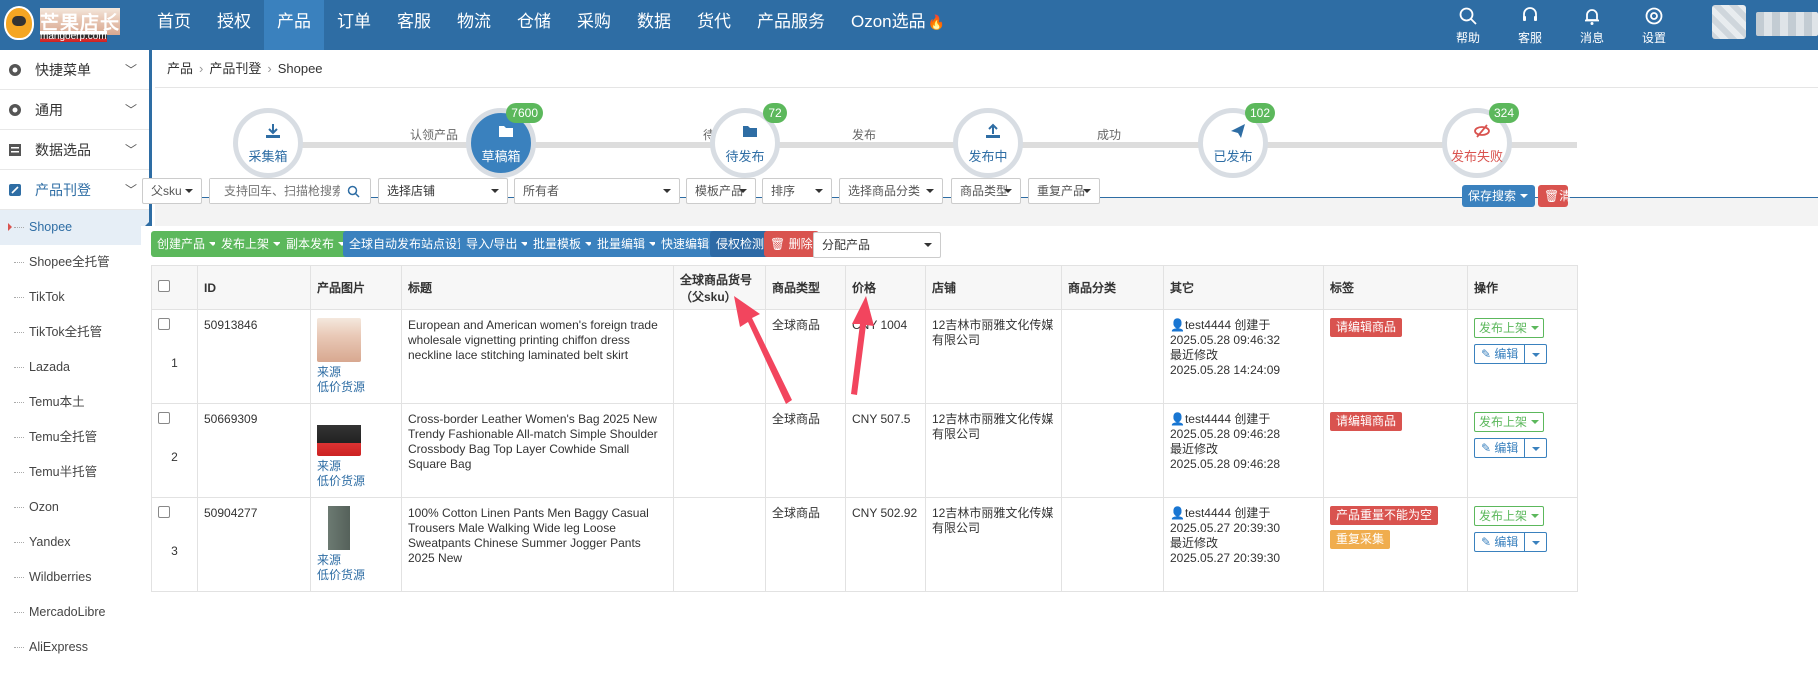  I want to click on step-publishing: 发布中, so click(988, 143).